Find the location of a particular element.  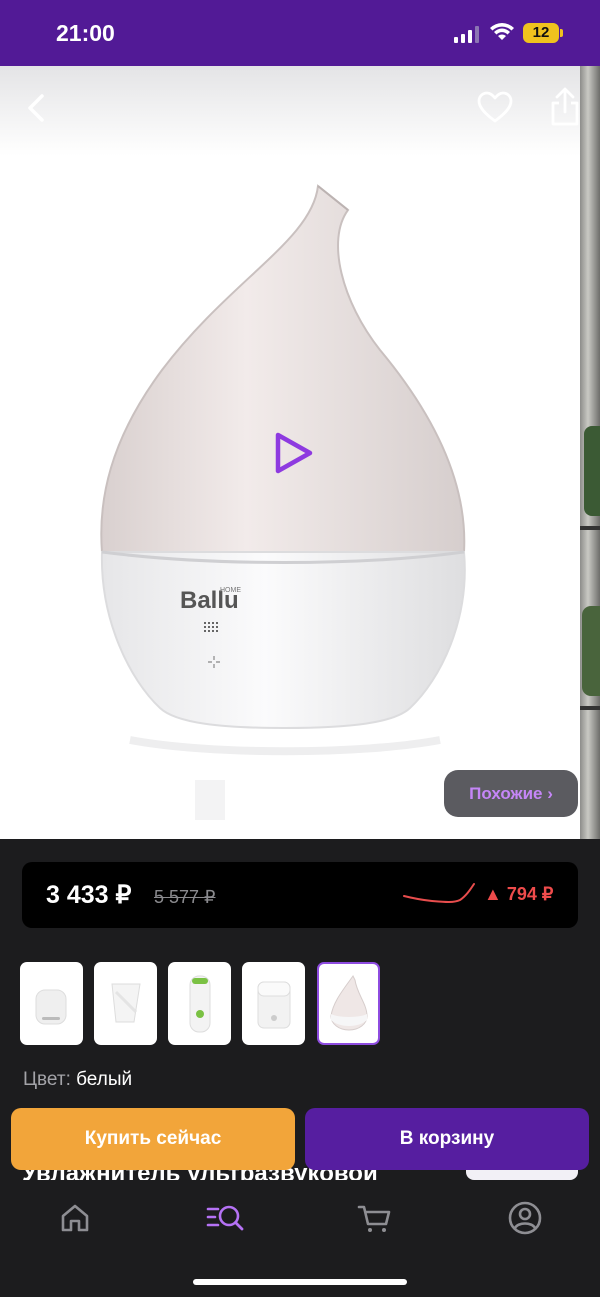

profile-icon is located at coordinates (525, 1218).